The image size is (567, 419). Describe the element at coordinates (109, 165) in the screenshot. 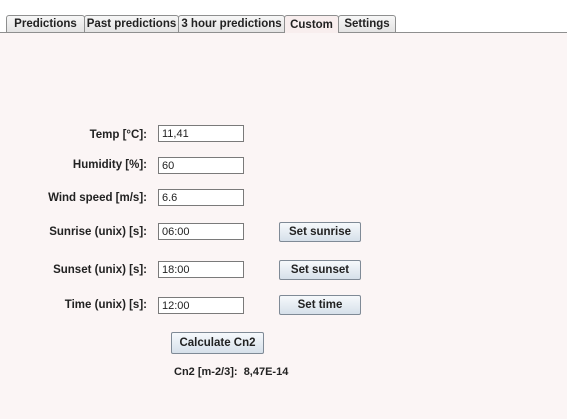

I see `humidity-label: Humidity [%]:` at that location.